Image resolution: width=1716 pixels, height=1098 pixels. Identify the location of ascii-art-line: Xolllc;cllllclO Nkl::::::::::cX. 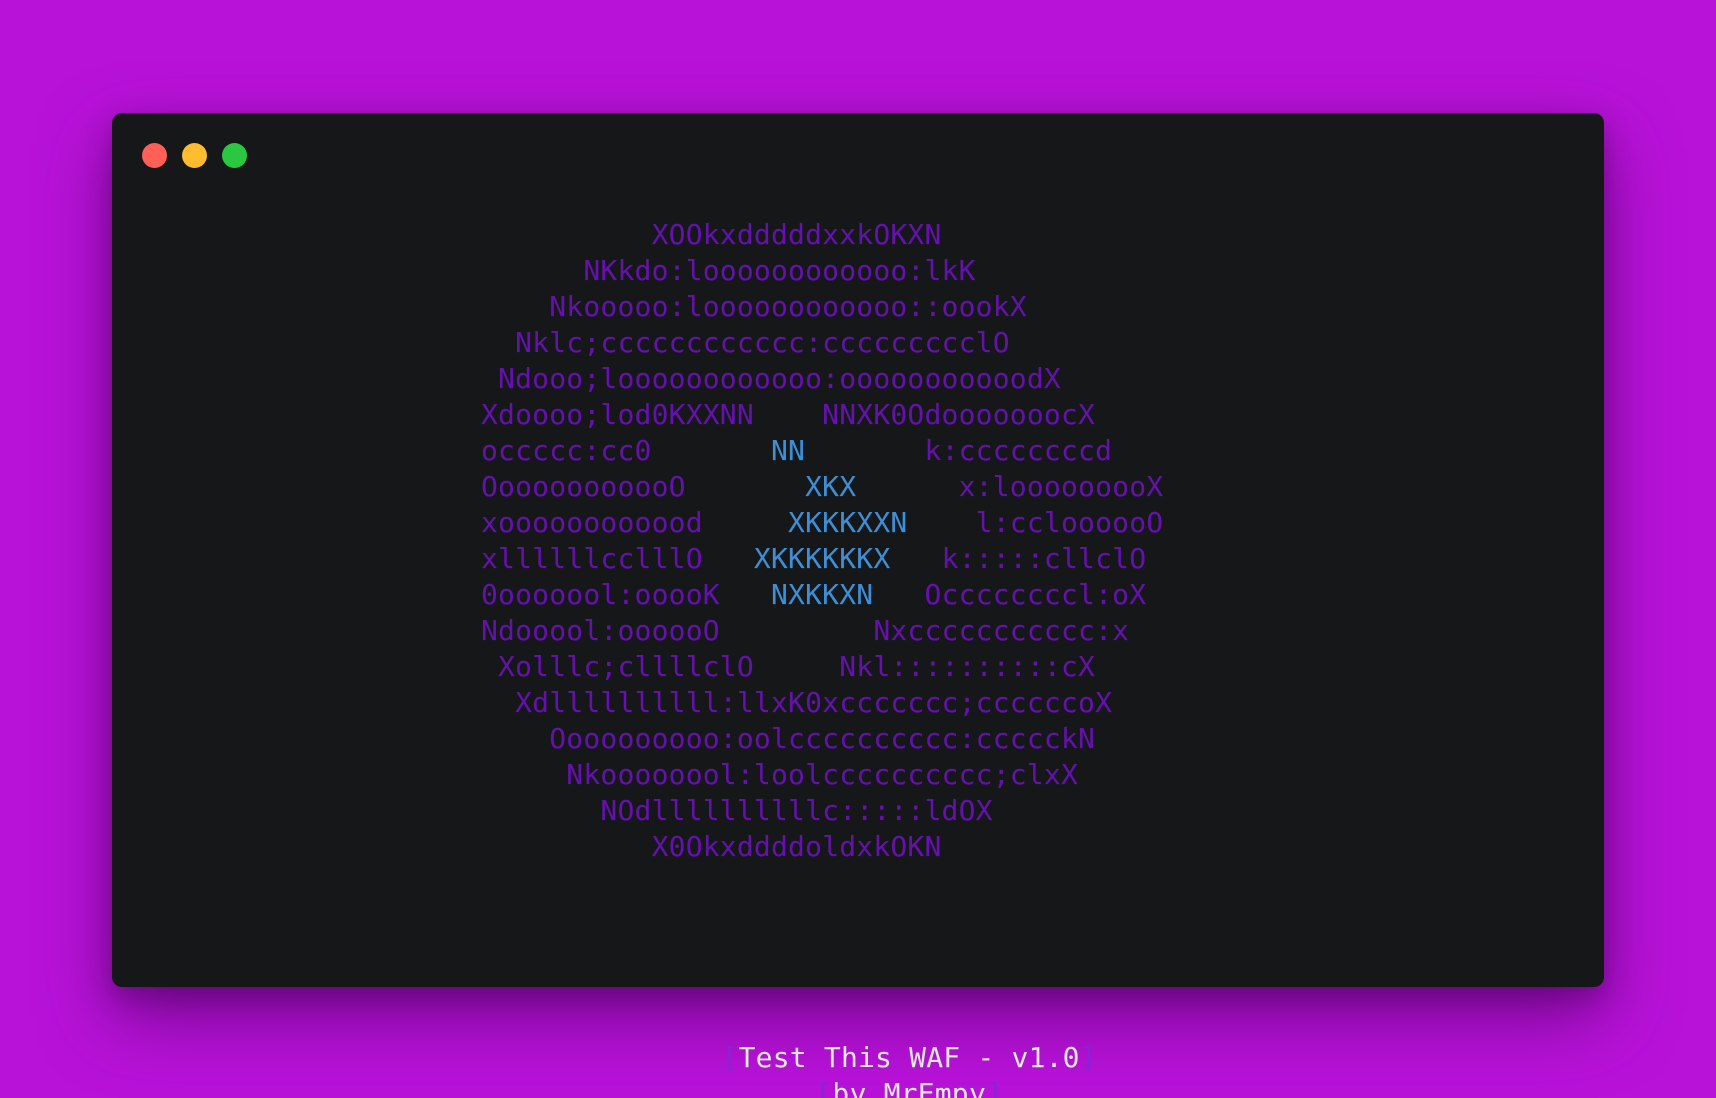
(822, 667).